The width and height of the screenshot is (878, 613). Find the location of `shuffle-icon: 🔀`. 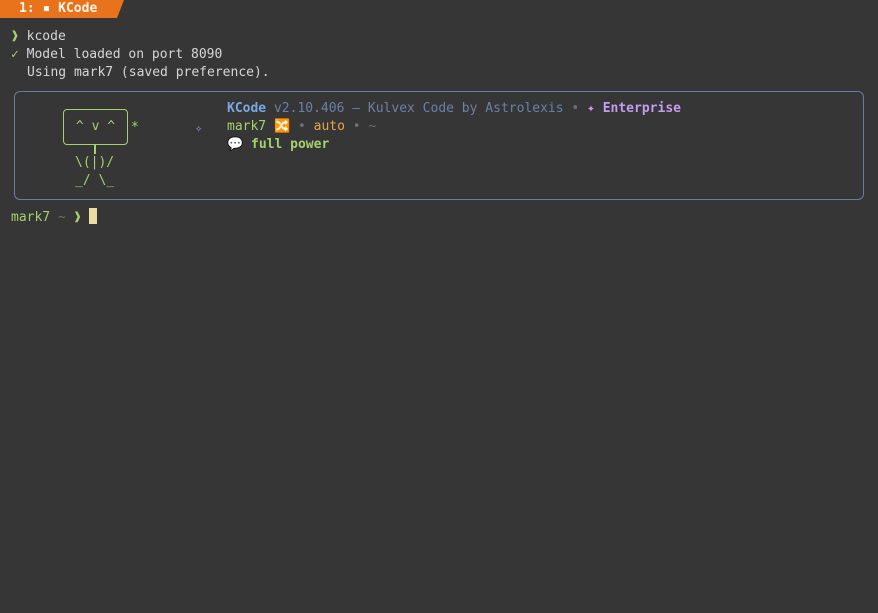

shuffle-icon: 🔀 is located at coordinates (282, 126).